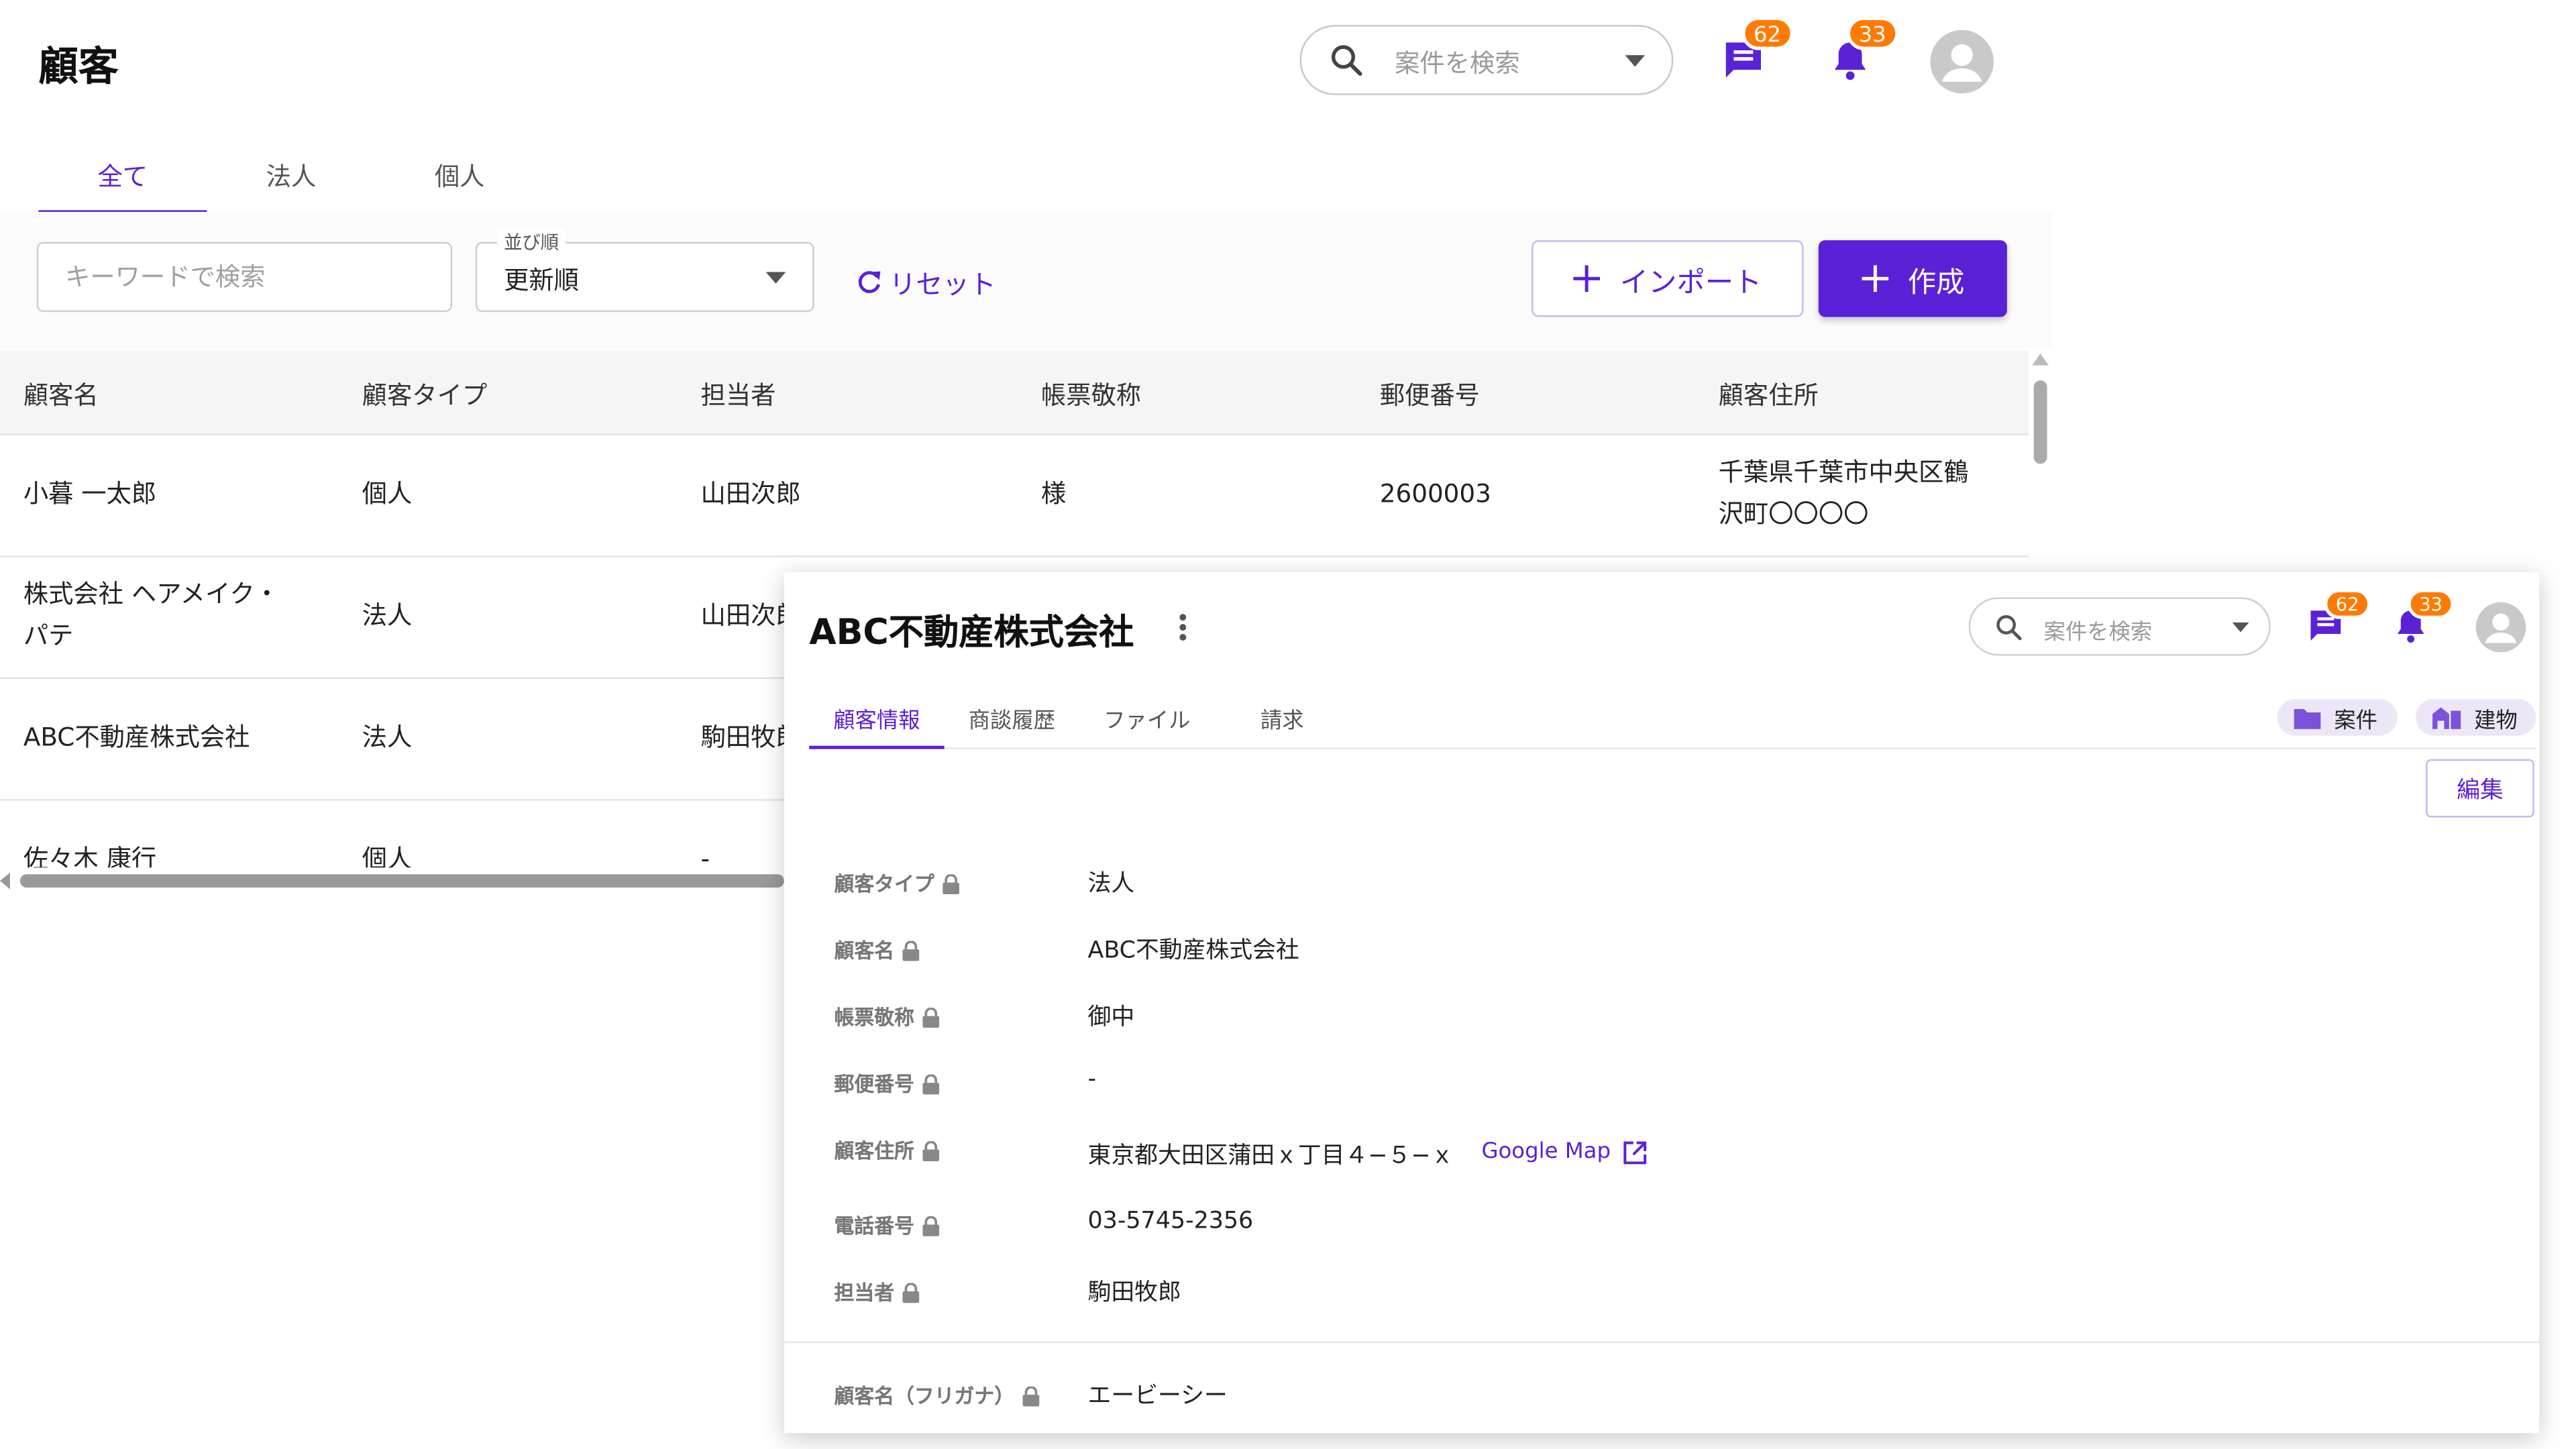 Image resolution: width=2576 pixels, height=1449 pixels. Describe the element at coordinates (874, 1226) in the screenshot. I see `field-label-text: 電話番号` at that location.